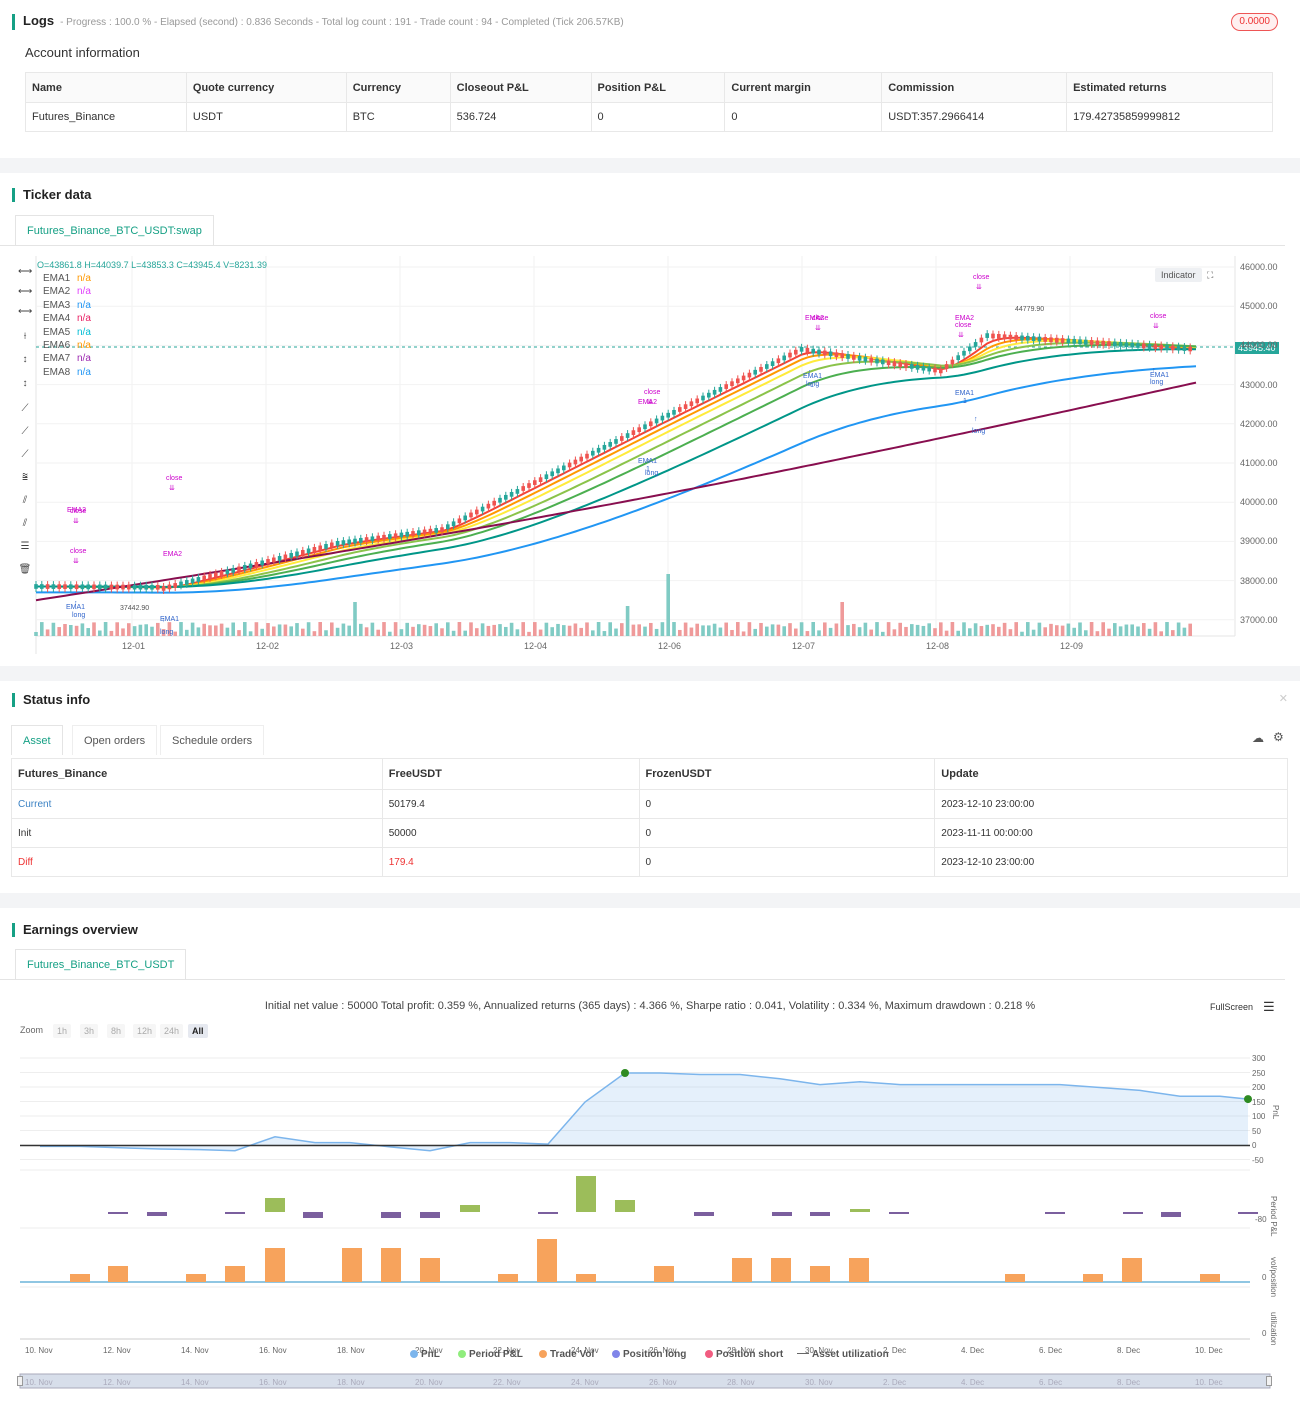 This screenshot has width=1300, height=1411. Describe the element at coordinates (1160, 375) in the screenshot. I see `trade-marker-label: EMA1` at that location.